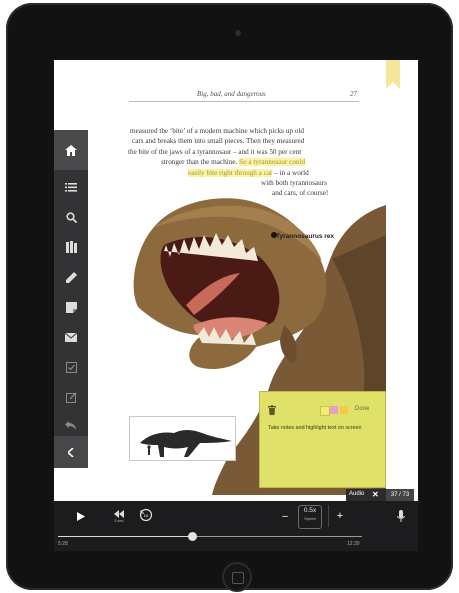  Describe the element at coordinates (125, 536) in the screenshot. I see `progress-fill` at that location.